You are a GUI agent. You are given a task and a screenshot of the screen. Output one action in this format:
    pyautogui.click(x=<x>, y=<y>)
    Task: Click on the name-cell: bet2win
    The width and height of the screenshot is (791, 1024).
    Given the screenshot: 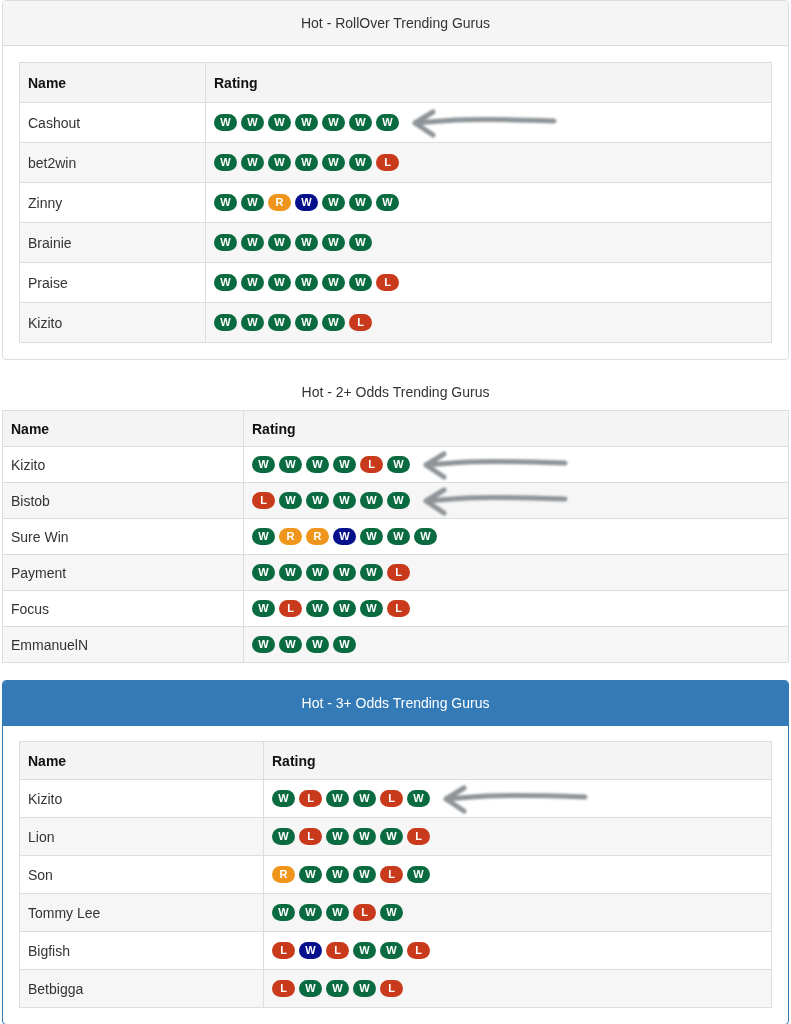 What is the action you would take?
    pyautogui.click(x=112, y=162)
    